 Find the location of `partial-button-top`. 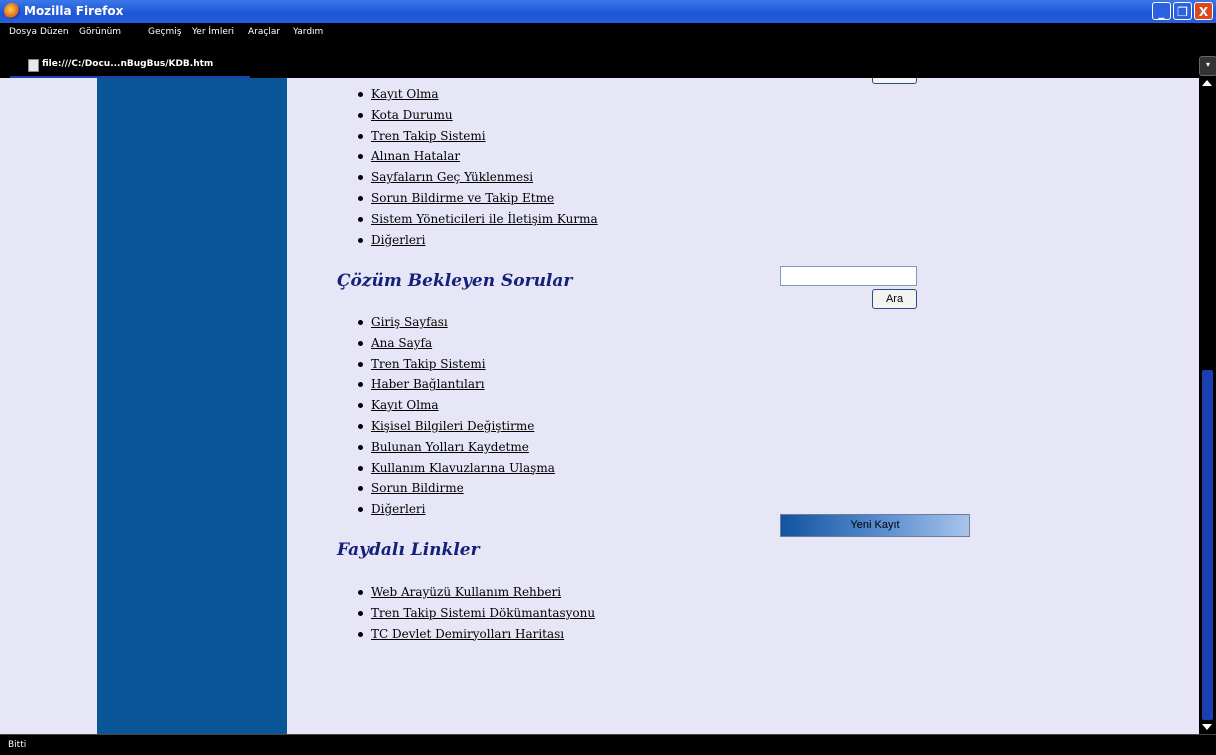

partial-button-top is located at coordinates (894, 81).